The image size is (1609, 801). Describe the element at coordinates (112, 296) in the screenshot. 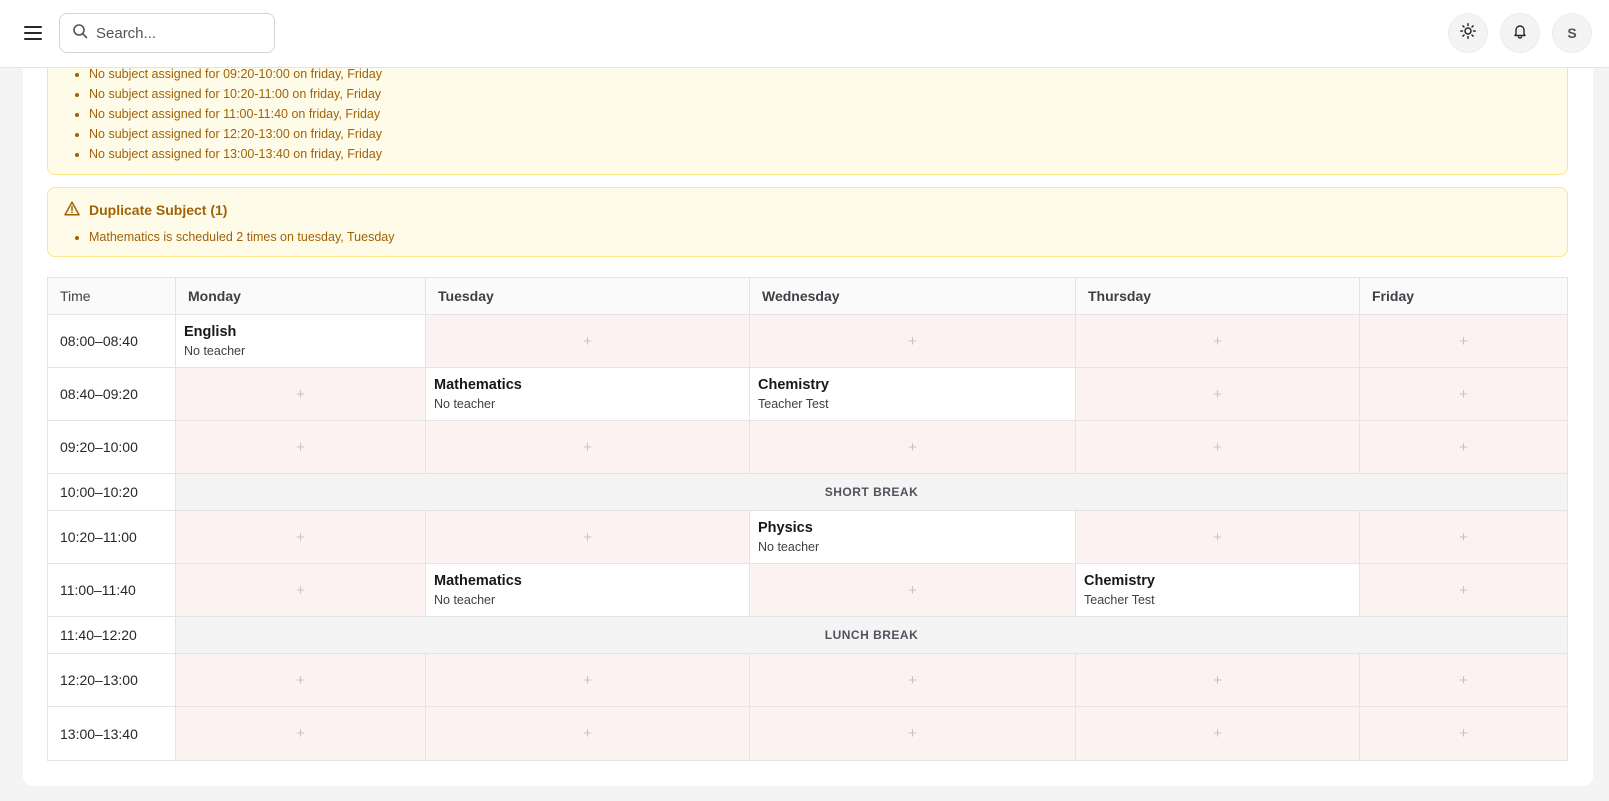

I see `column-header-time: Time` at that location.